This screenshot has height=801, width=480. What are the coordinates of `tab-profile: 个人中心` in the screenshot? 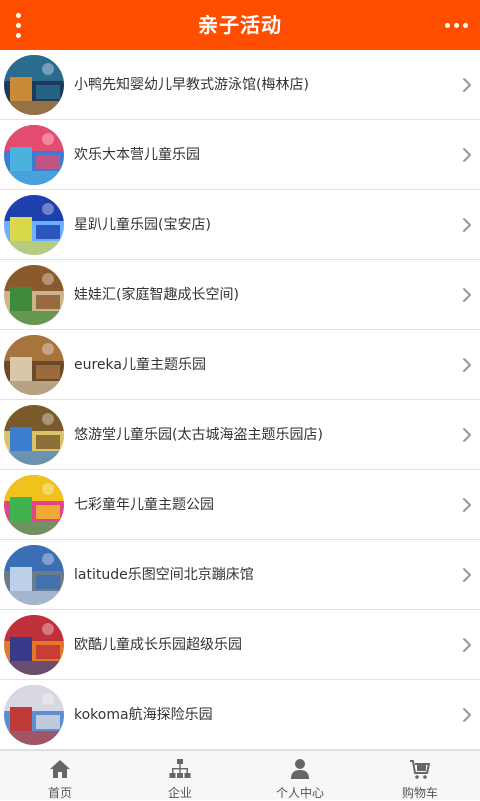 It's located at (300, 775).